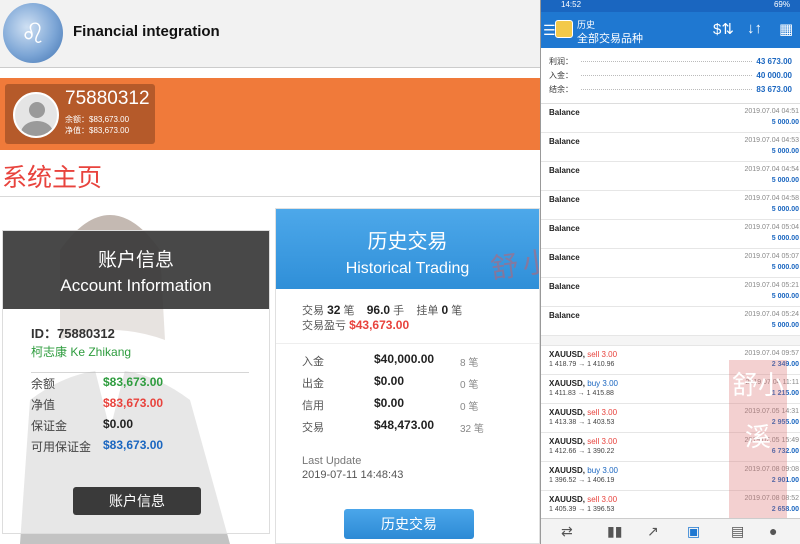 The height and width of the screenshot is (544, 800). What do you see at coordinates (353, 475) in the screenshot?
I see `last-update-time: 2019-07-11 14:48:43` at bounding box center [353, 475].